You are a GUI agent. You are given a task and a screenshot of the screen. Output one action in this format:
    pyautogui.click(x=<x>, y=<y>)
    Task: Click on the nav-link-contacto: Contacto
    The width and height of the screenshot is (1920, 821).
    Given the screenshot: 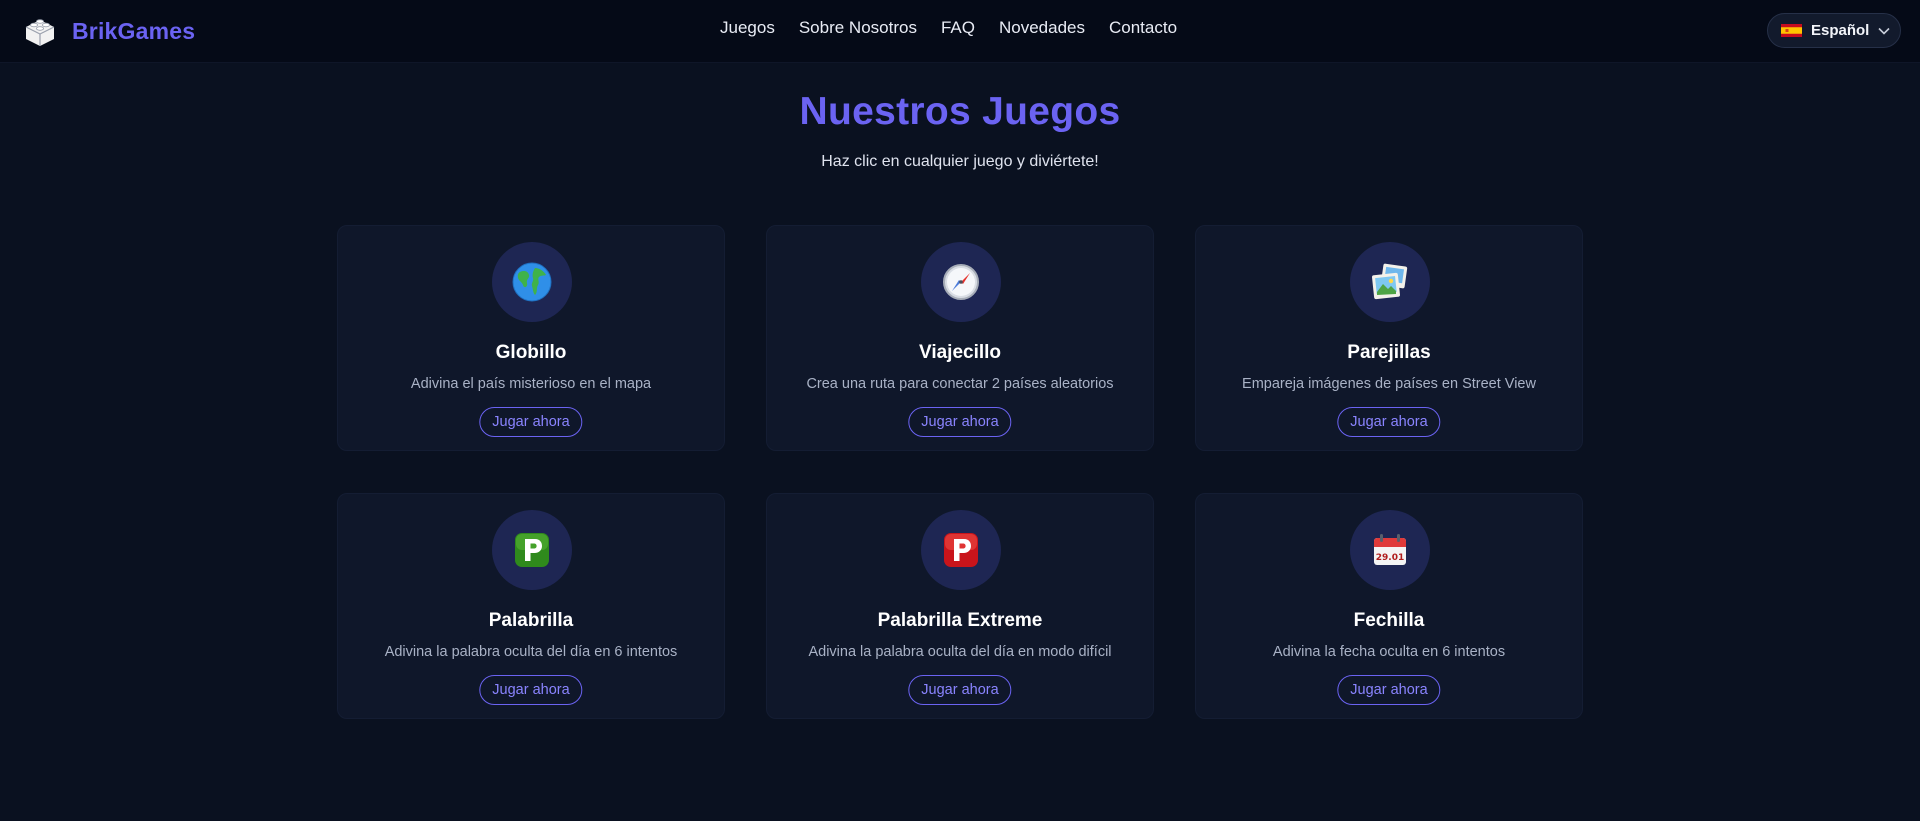 What is the action you would take?
    pyautogui.click(x=1143, y=28)
    